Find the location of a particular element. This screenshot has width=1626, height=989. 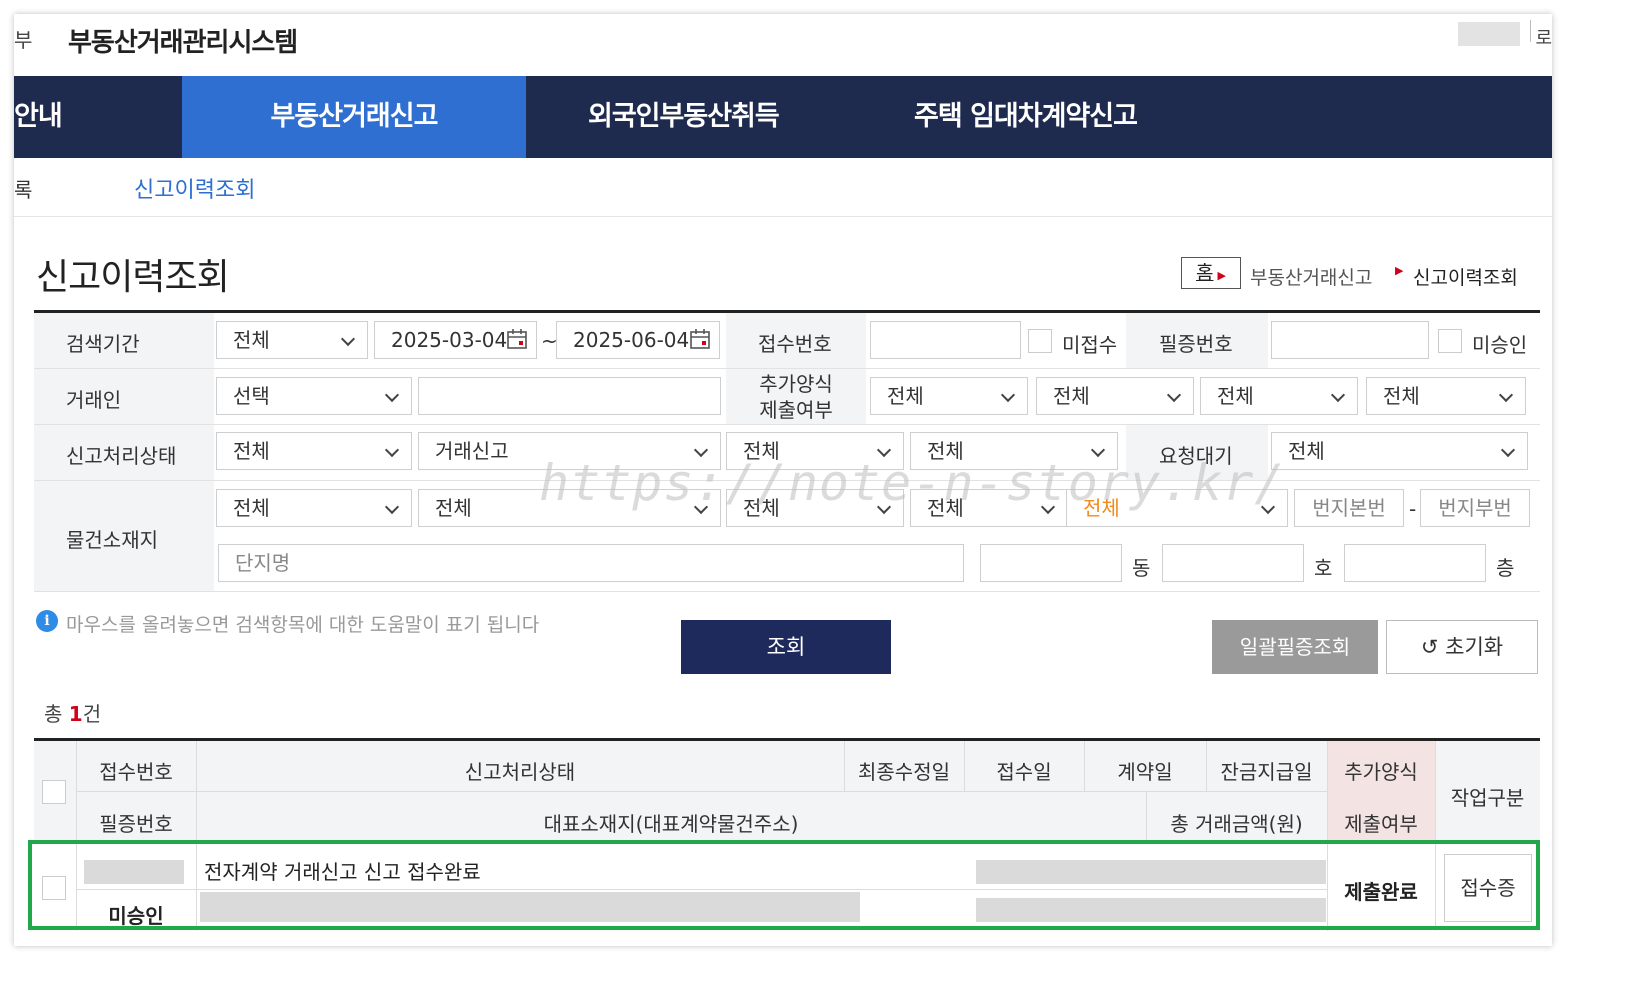

label-cell is located at coordinates (124, 396).